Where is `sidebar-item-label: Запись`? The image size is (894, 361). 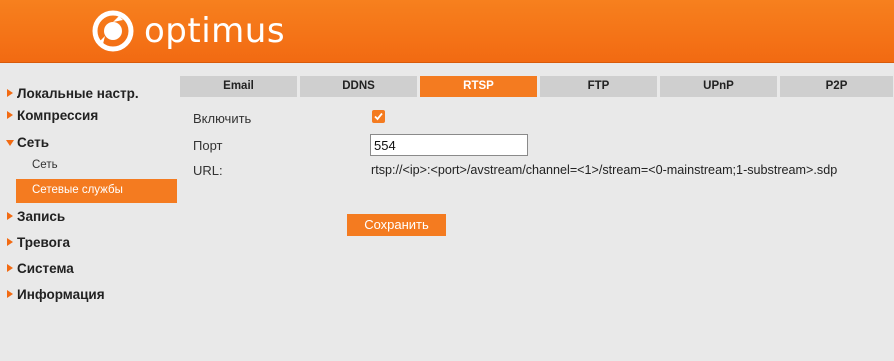 sidebar-item-label: Запись is located at coordinates (41, 216).